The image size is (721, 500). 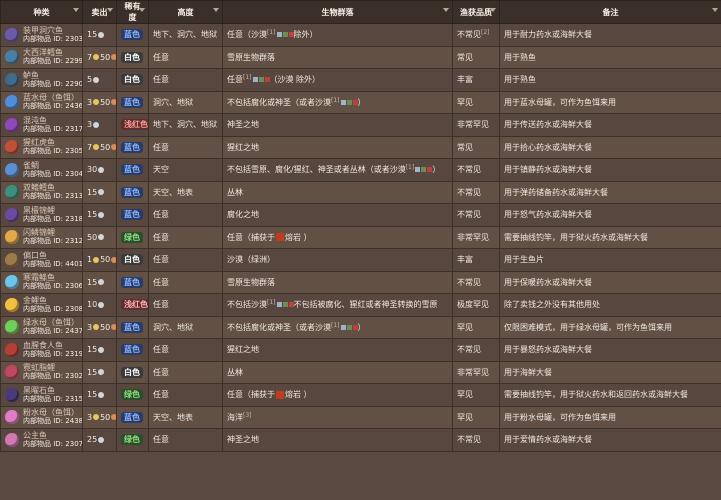 I want to click on fish-id: 内部物品 ID: 2436, so click(x=53, y=106).